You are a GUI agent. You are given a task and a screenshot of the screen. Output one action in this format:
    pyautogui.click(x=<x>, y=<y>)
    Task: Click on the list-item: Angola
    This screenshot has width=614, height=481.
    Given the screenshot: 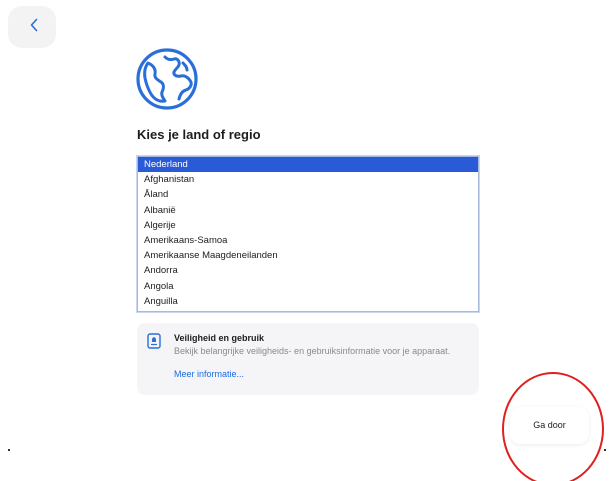 What is the action you would take?
    pyautogui.click(x=308, y=286)
    